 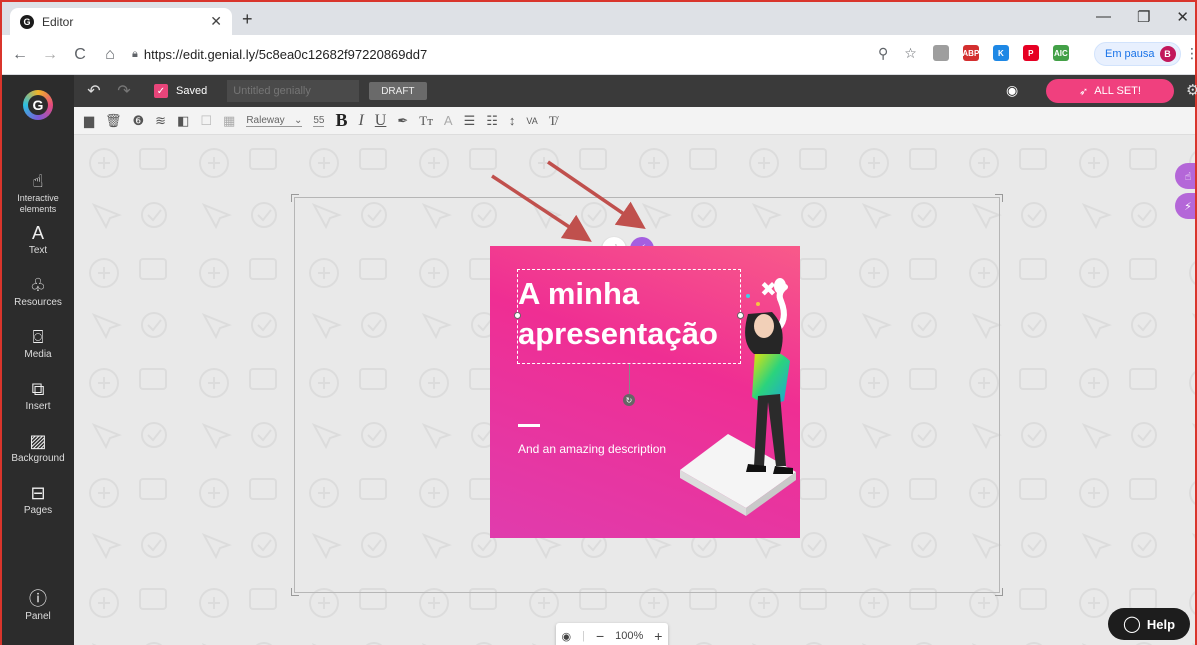 I want to click on sidebar-item-background: ▨ Background, so click(x=38, y=447).